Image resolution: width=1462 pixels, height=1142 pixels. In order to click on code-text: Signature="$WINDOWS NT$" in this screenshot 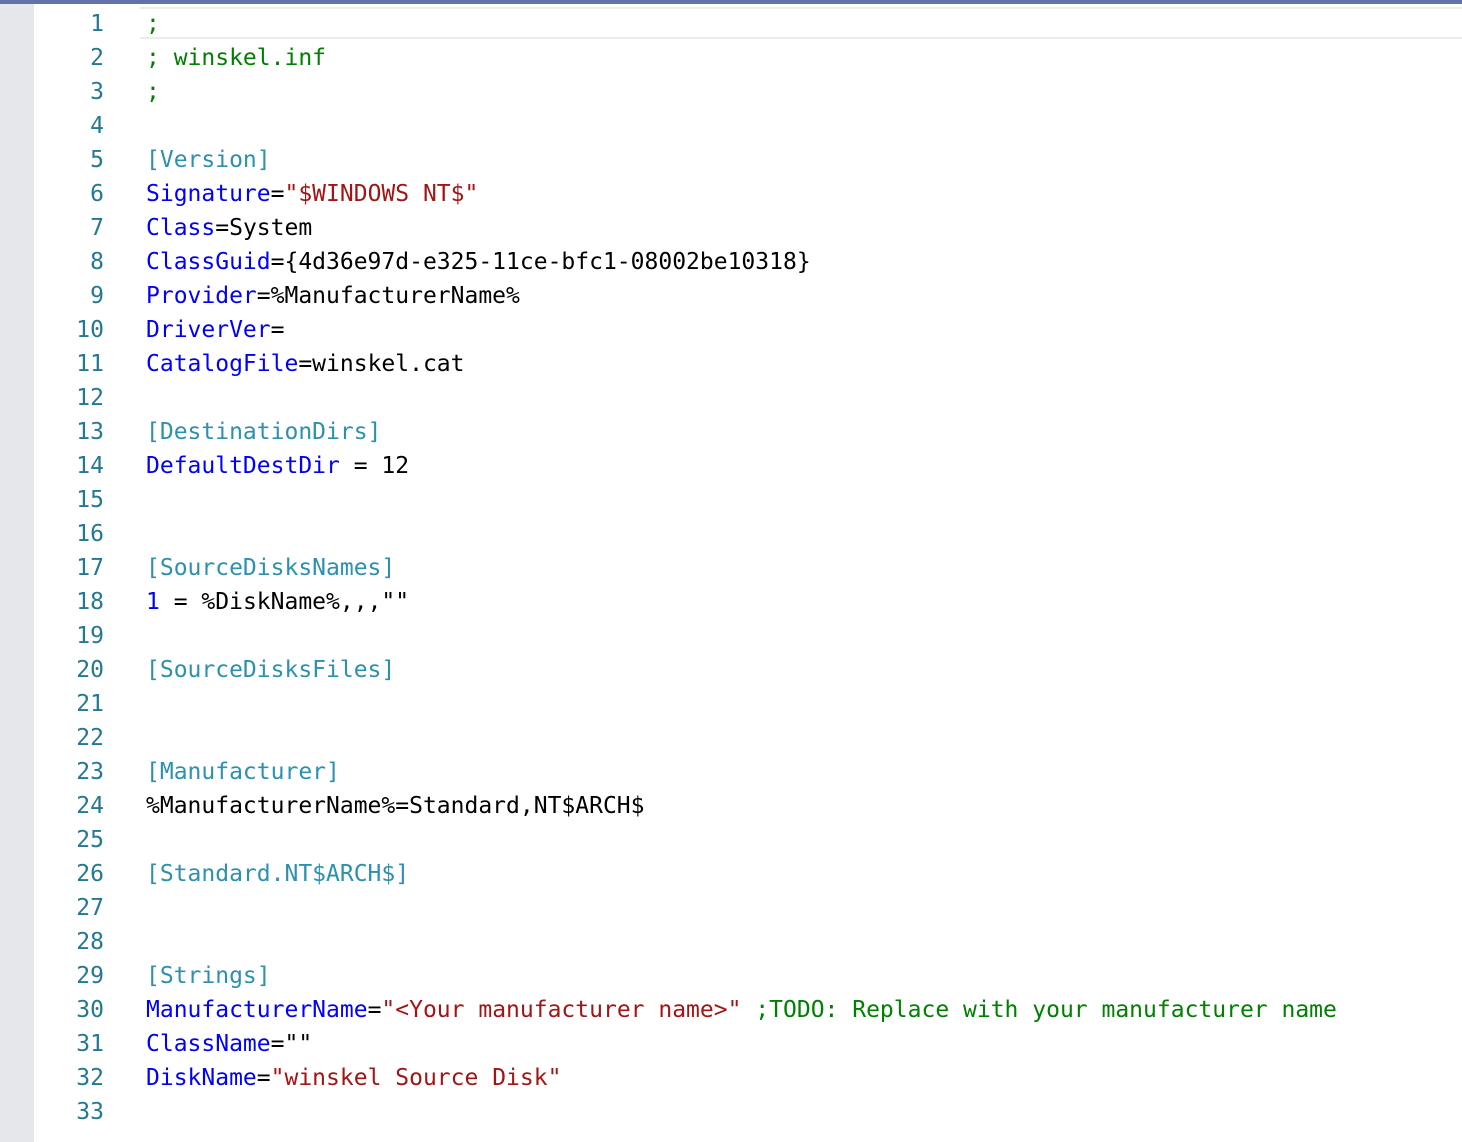, I will do `click(312, 194)`.